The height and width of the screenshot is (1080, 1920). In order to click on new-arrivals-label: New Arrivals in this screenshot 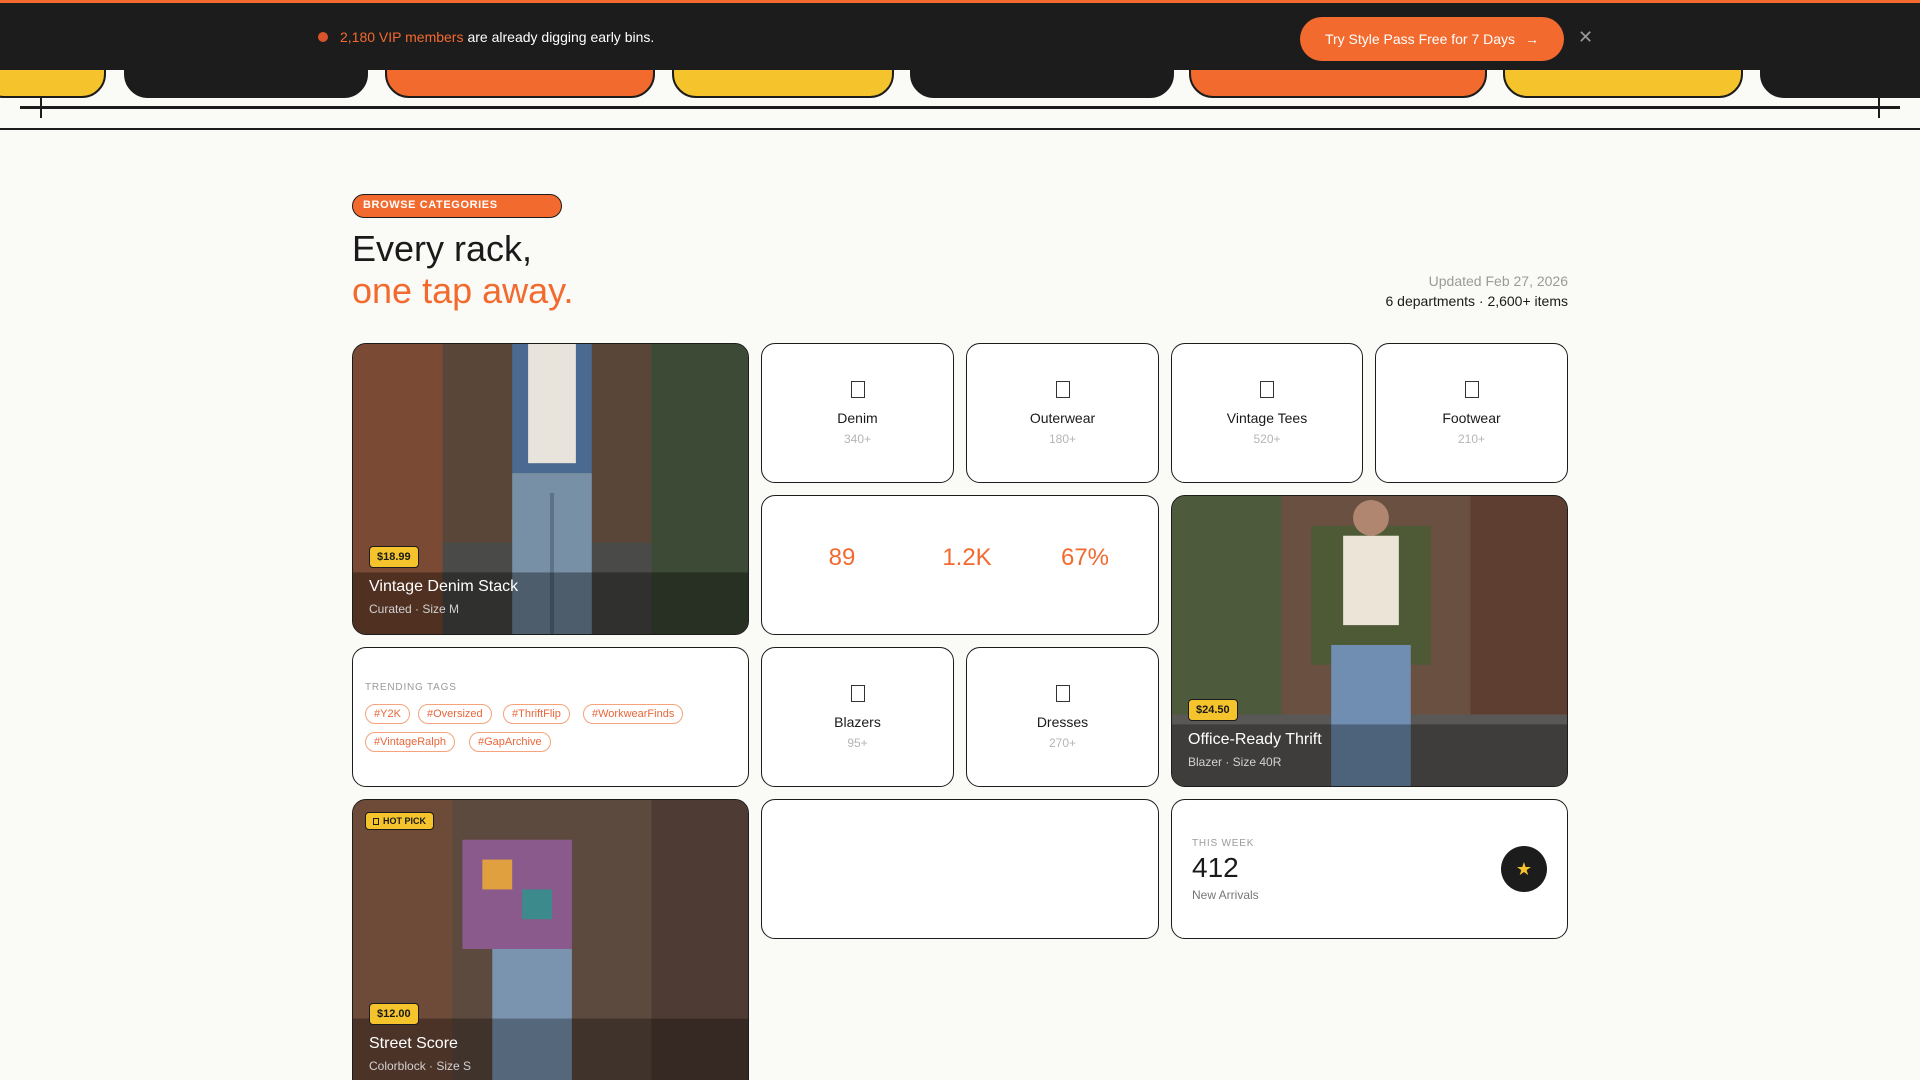, I will do `click(1225, 895)`.